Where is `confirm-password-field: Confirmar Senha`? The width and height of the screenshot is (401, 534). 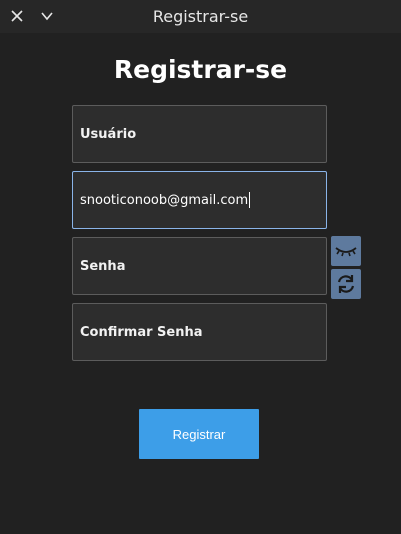
confirm-password-field: Confirmar Senha is located at coordinates (199, 332).